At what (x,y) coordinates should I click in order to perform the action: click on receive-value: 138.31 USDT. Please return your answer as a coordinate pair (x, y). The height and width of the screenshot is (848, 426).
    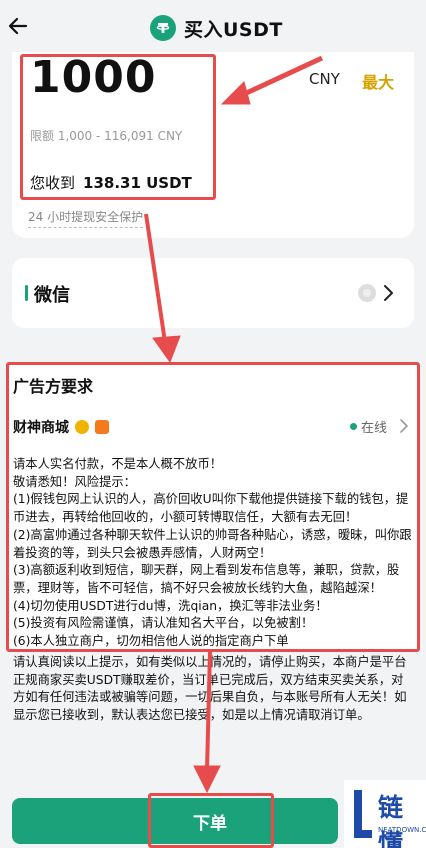
    Looking at the image, I should click on (137, 183).